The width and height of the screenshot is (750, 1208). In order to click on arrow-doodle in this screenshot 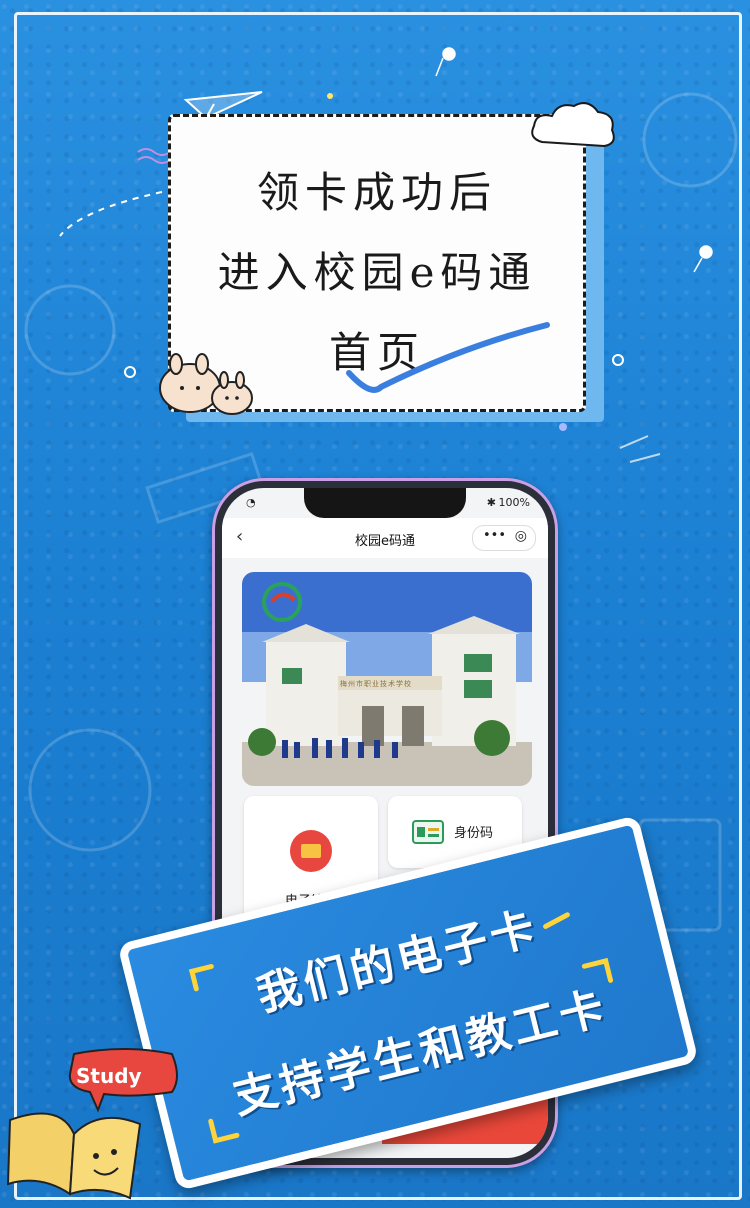, I will do `click(640, 449)`.